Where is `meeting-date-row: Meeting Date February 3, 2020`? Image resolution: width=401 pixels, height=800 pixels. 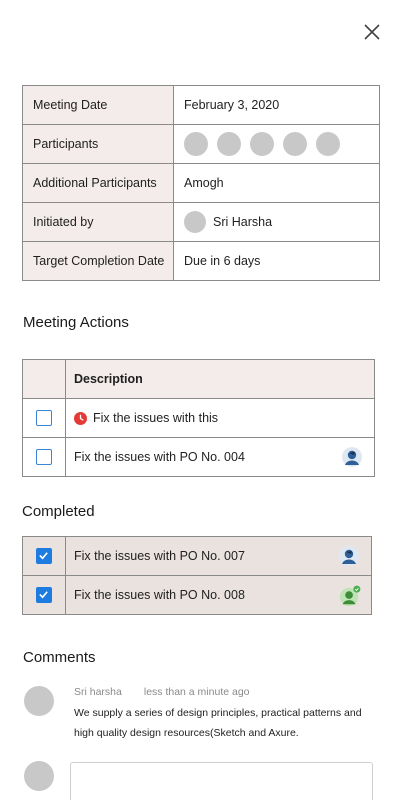
meeting-date-row: Meeting Date February 3, 2020 is located at coordinates (201, 105).